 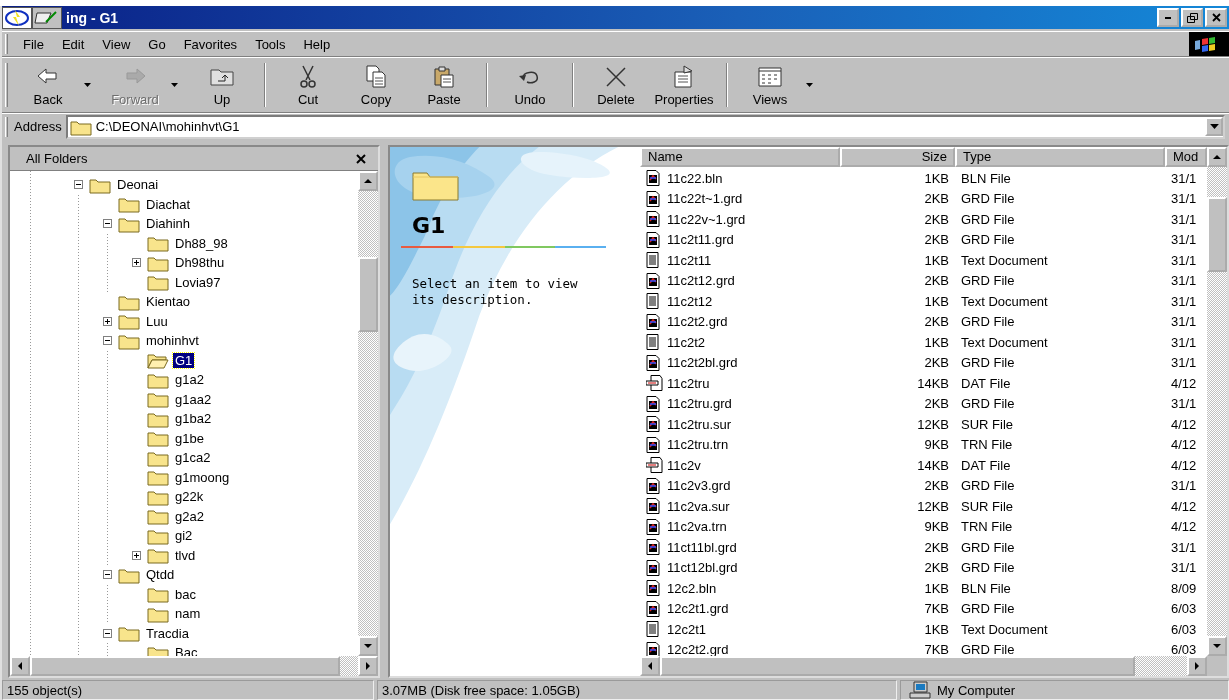 What do you see at coordinates (645, 126) in the screenshot?
I see `address-field: C:\DEONAI\mohinhvt\G1` at bounding box center [645, 126].